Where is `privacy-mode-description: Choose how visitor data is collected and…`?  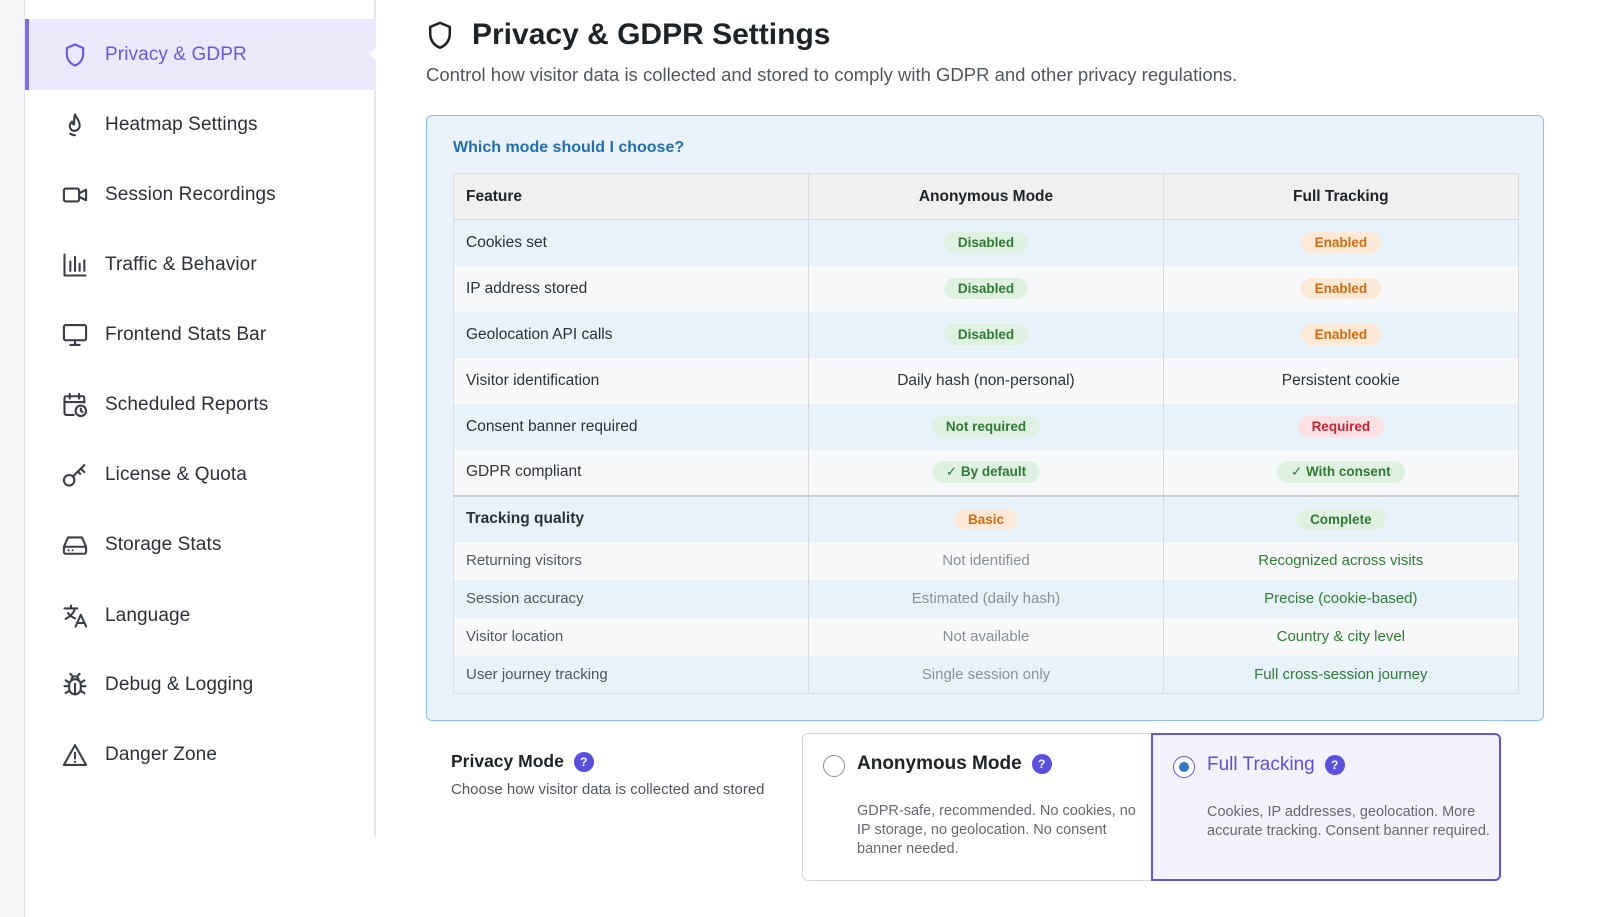 privacy-mode-description: Choose how visitor data is collected and… is located at coordinates (608, 789).